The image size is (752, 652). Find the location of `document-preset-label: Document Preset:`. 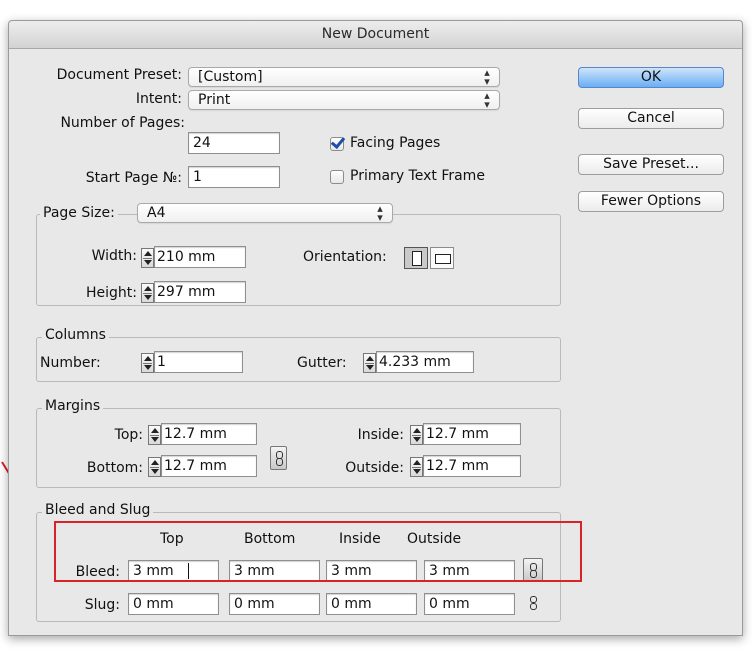

document-preset-label: Document Preset: is located at coordinates (119, 75).